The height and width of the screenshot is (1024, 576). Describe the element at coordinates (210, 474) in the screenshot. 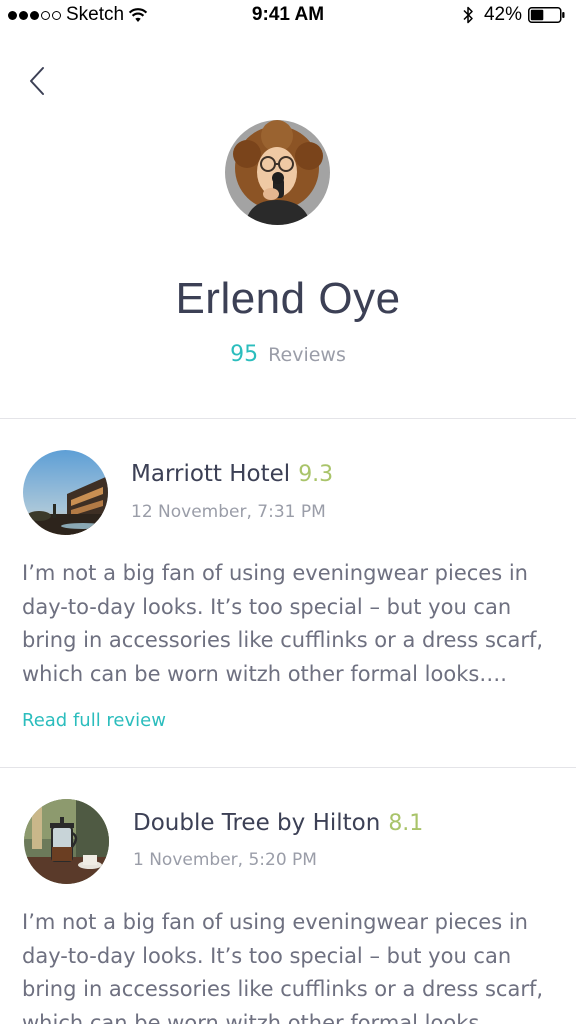

I see `hotel-name: Marriott Hotel` at that location.